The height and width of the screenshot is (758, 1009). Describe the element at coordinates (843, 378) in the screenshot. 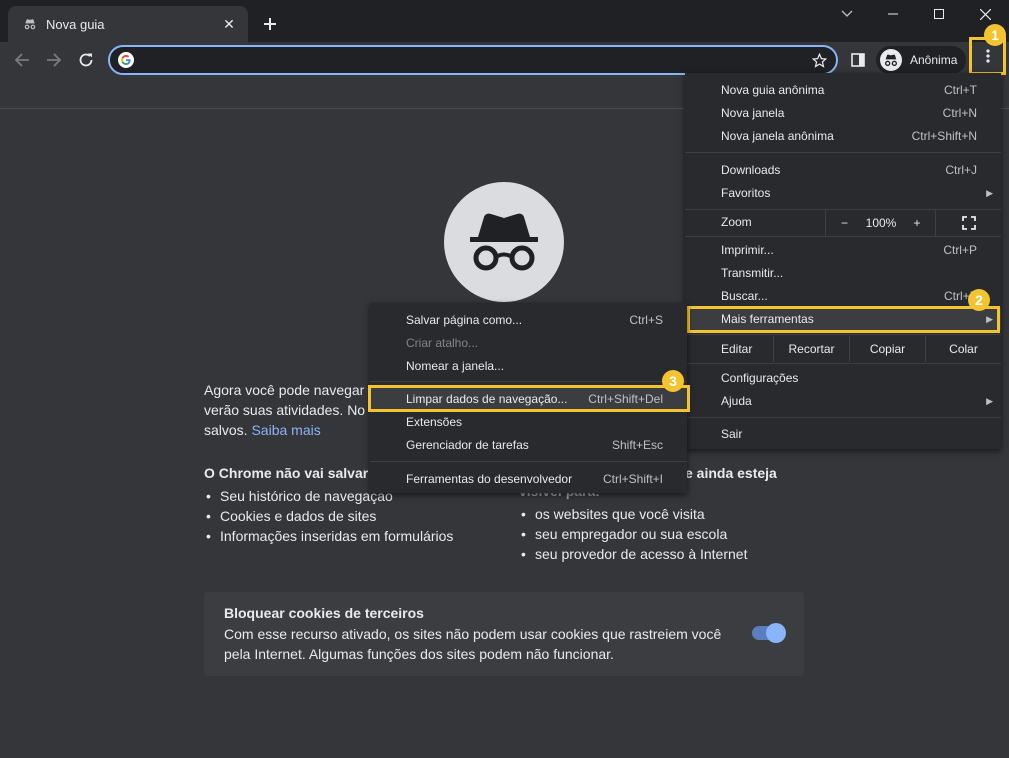

I see `menu-item-settings: Configurações` at that location.